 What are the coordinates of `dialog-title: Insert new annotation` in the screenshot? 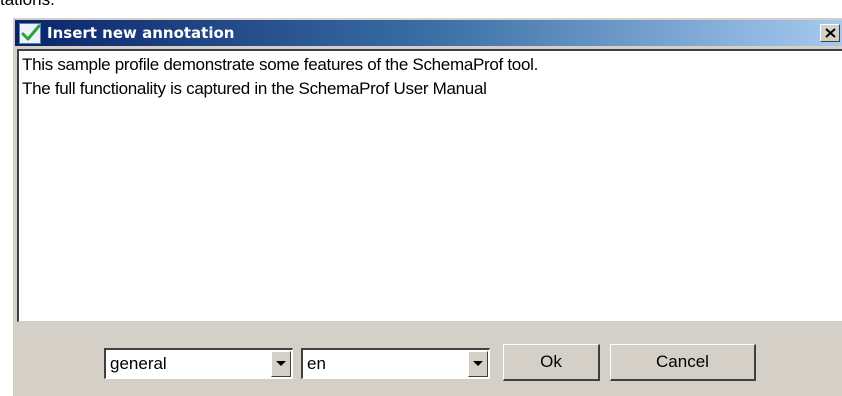 It's located at (141, 33).